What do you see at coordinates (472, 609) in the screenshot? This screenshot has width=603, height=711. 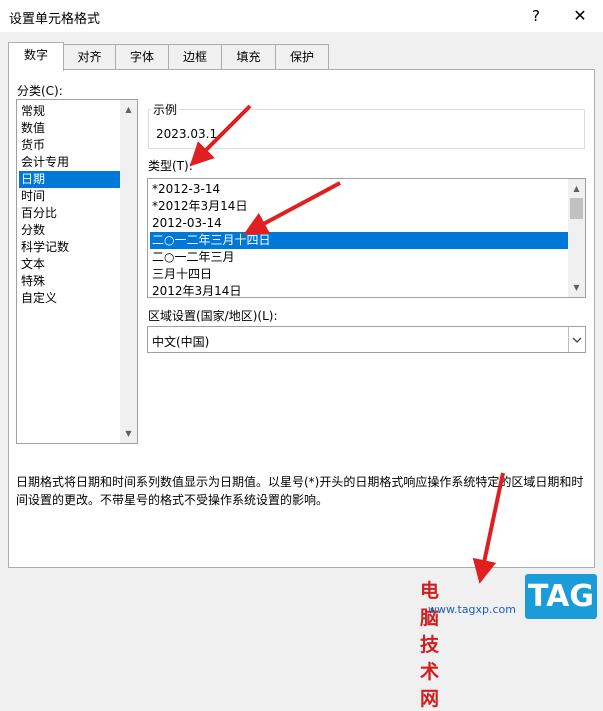 I see `watermark-url: www.tagxp.com` at bounding box center [472, 609].